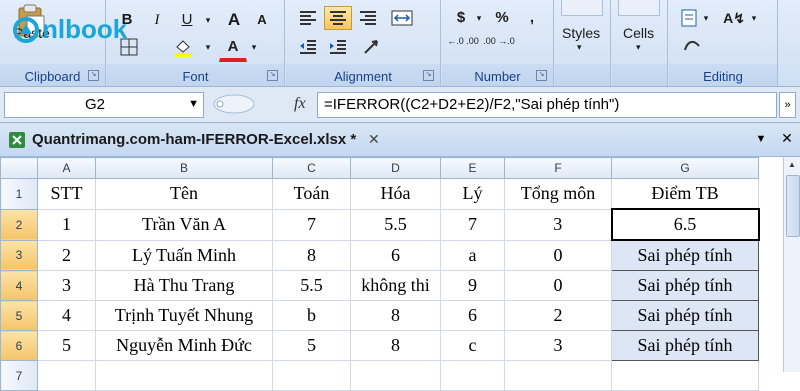 This screenshot has height=391, width=800. I want to click on row-header: 3, so click(19, 255).